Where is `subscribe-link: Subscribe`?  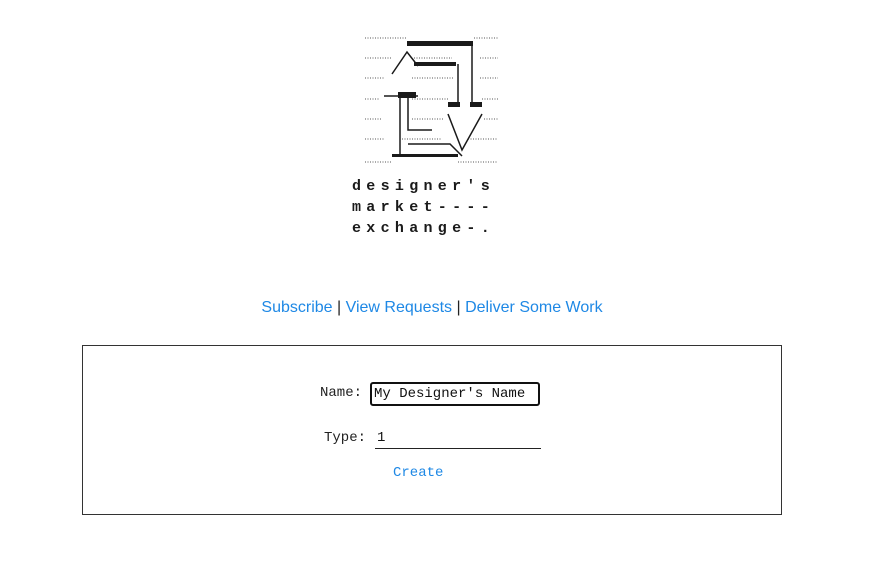 subscribe-link: Subscribe is located at coordinates (296, 307).